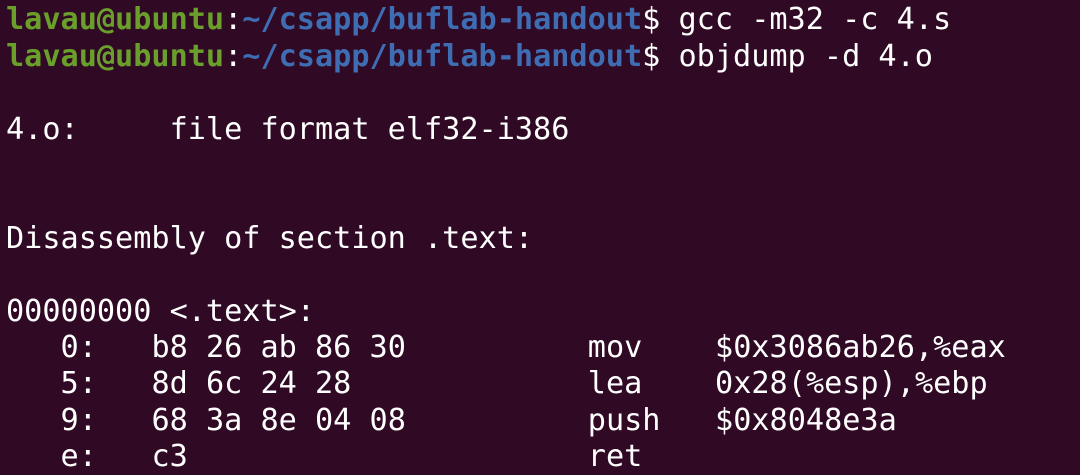 The width and height of the screenshot is (1080, 475). Describe the element at coordinates (506, 347) in the screenshot. I see `disasm-row: 0: b8 26 ab 86 30 mov $0x3086ab26,%eax` at that location.